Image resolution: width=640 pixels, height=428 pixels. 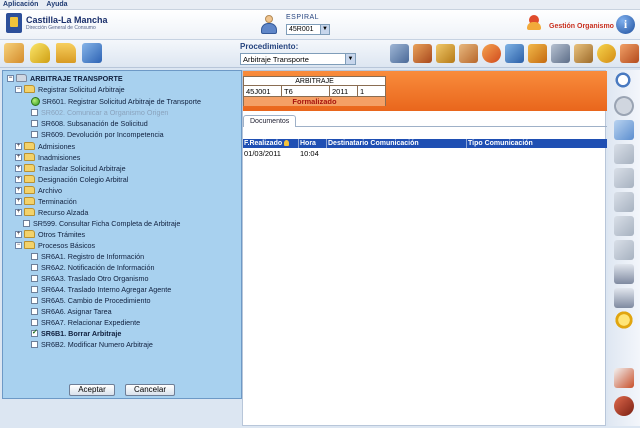 I want to click on col-tipo: Tipo Comunicación, so click(x=537, y=143).